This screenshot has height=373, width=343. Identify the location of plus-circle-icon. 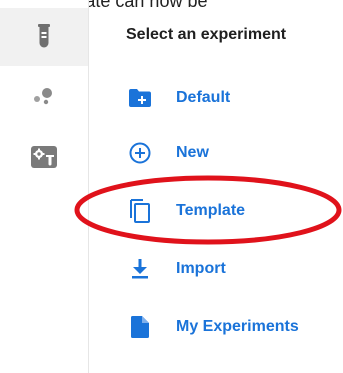
(140, 153).